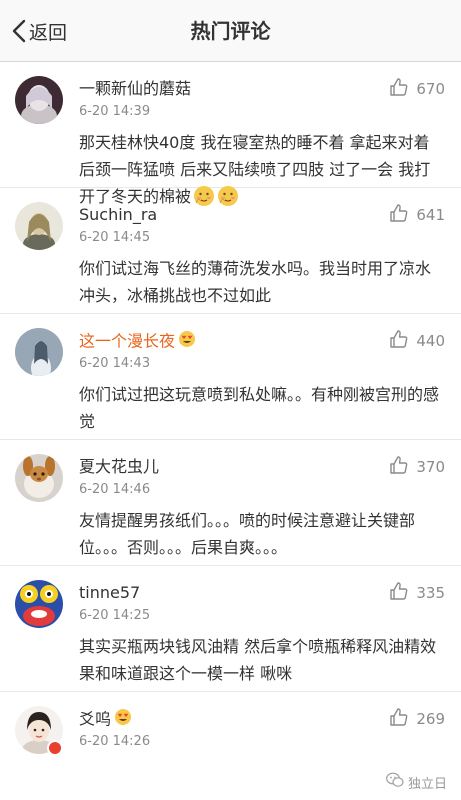 The width and height of the screenshot is (461, 800). I want to click on timestamp: 6-20 14:46, so click(115, 489).